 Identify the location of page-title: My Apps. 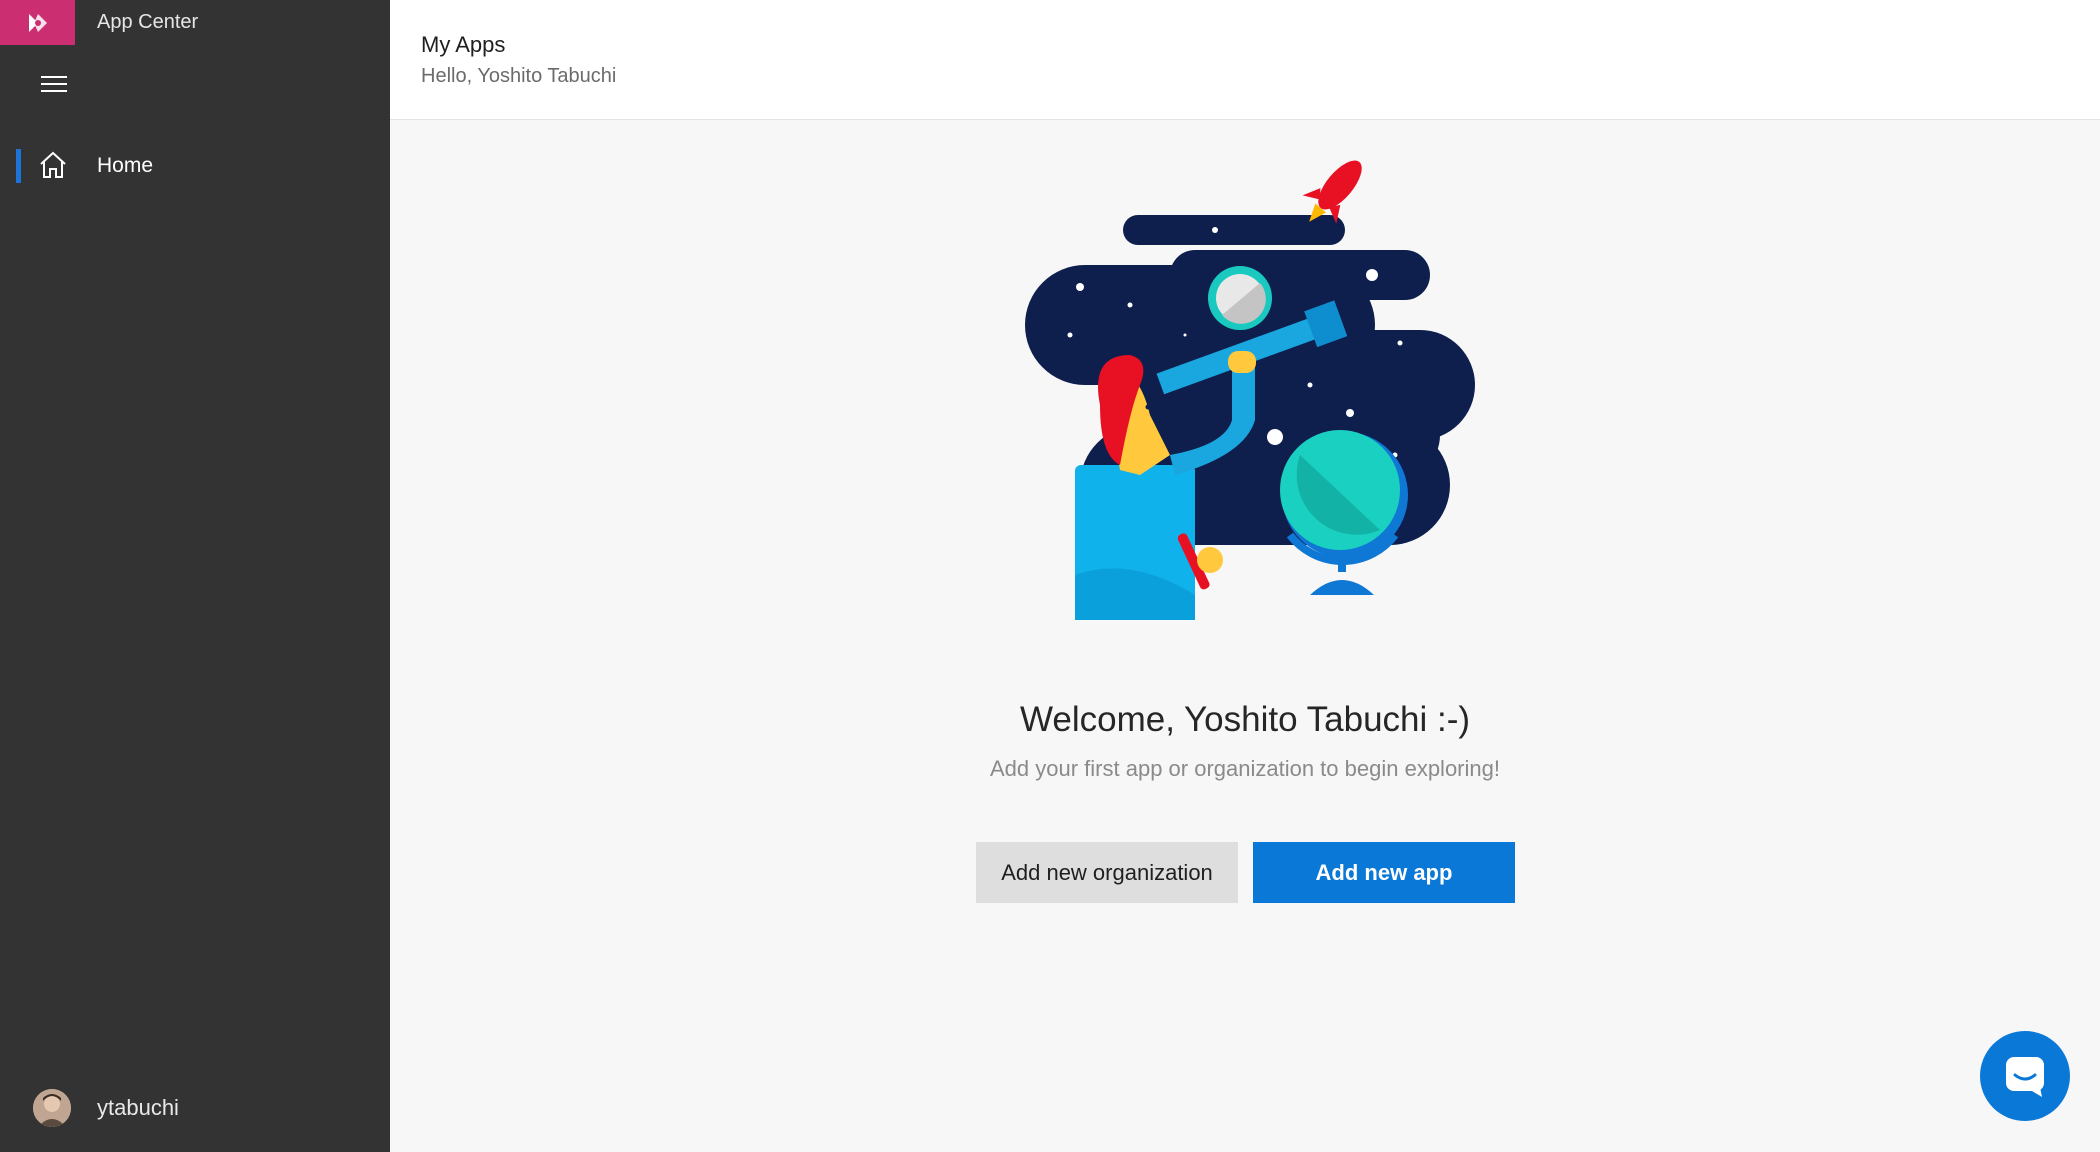
(463, 44).